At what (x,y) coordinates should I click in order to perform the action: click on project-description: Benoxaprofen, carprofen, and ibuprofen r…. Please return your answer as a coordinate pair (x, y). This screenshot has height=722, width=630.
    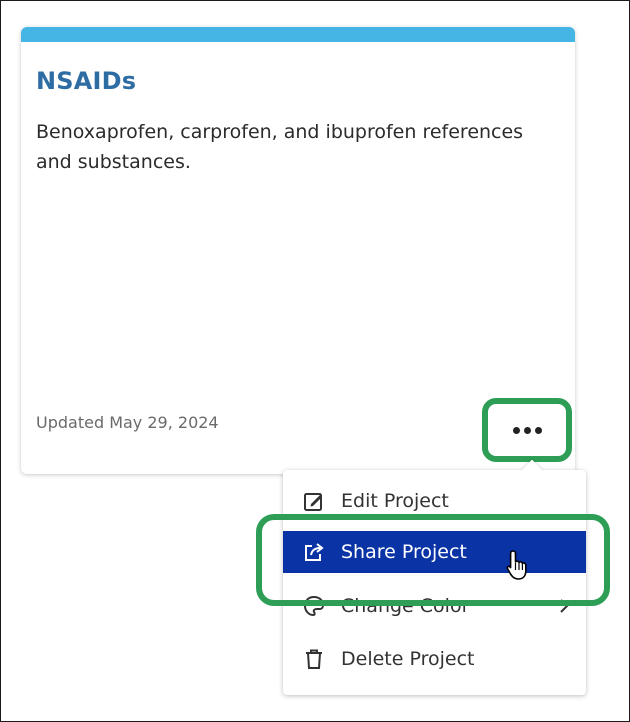
    Looking at the image, I should click on (280, 147).